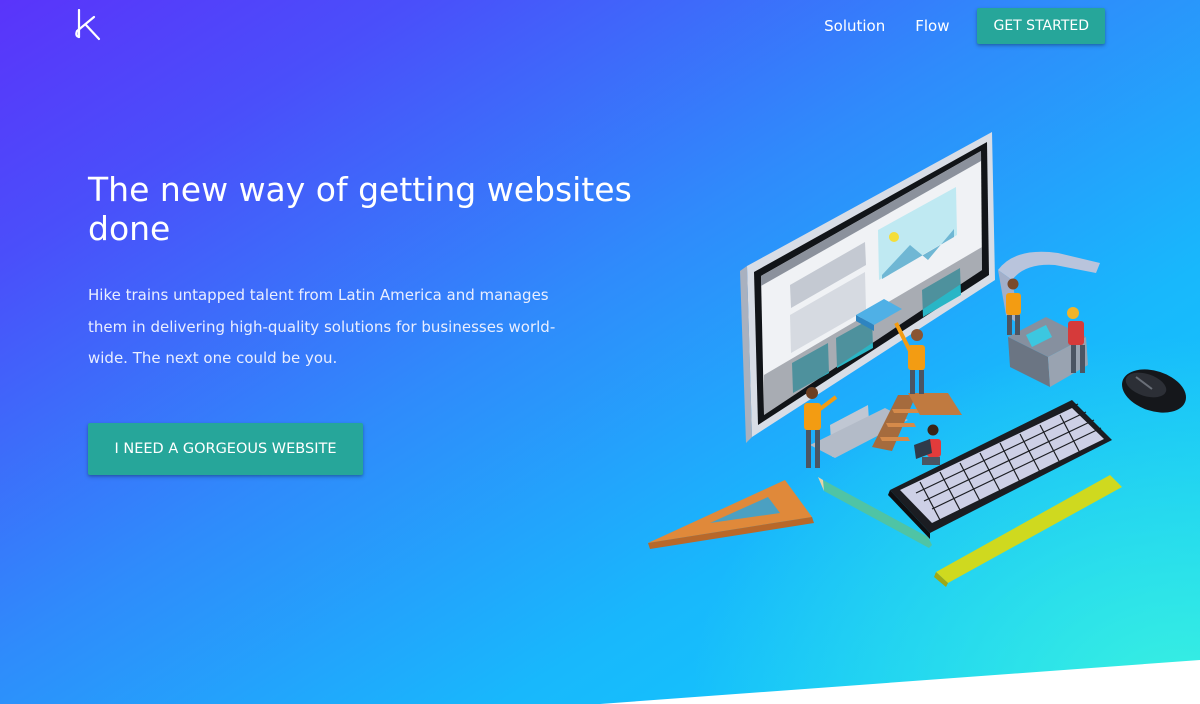 This screenshot has height=704, width=1200. I want to click on gorgeous-website-button: I NEED A GORGEOUS WEBSITE, so click(225, 449).